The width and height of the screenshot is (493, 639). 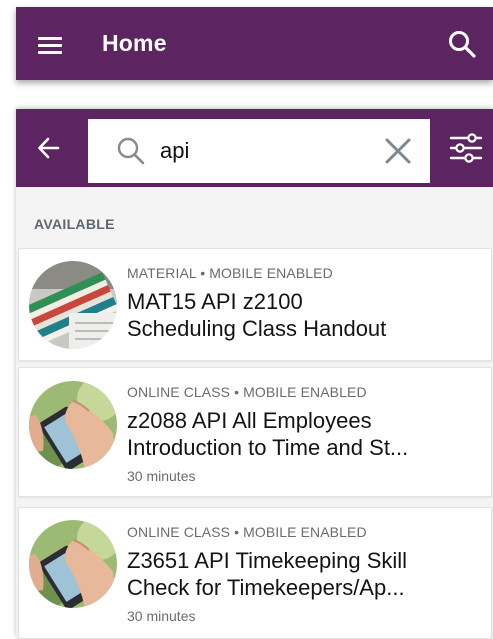 I want to click on result-title-line: z2088 API All Employees, so click(x=249, y=420).